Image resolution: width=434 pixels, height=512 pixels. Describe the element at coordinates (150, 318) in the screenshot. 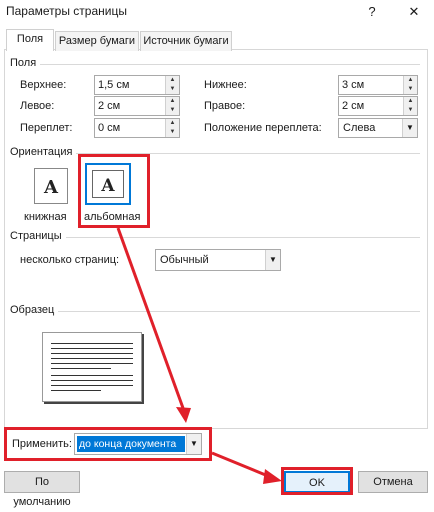

I see `arrow-line-to-apply` at that location.